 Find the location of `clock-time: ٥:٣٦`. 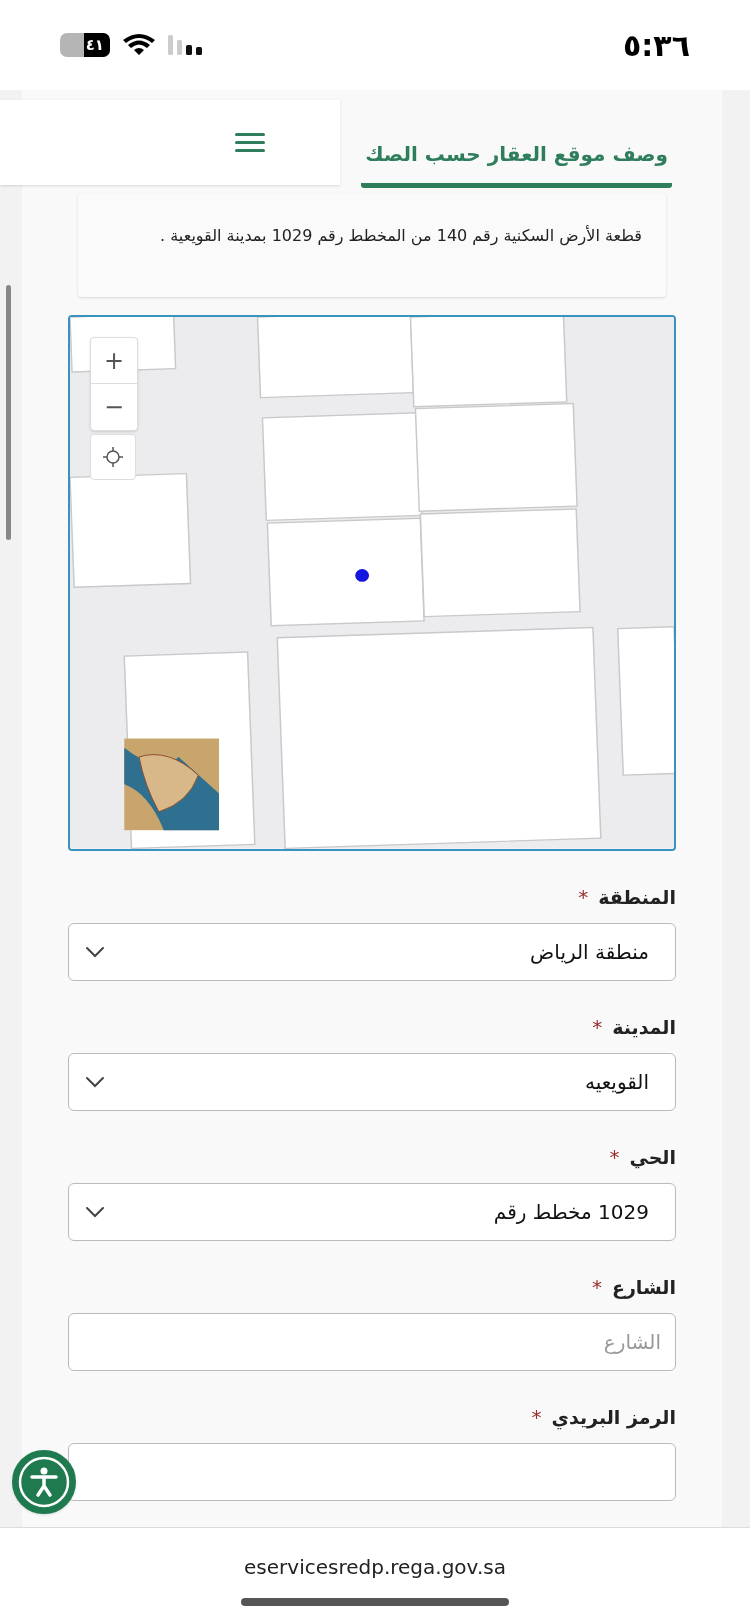

clock-time: ٥:٣٦ is located at coordinates (656, 45).